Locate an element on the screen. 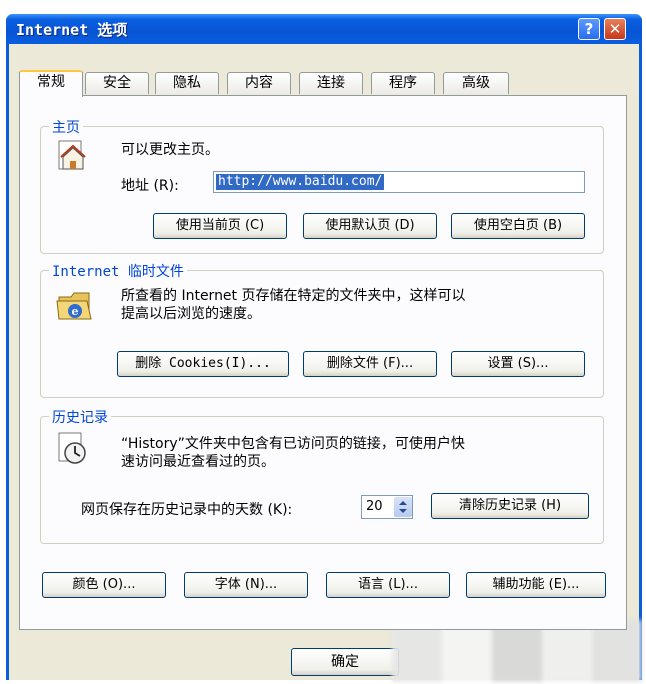 The image size is (646, 684). title-bar: Internet 选项 ? ✕ is located at coordinates (324, 29).